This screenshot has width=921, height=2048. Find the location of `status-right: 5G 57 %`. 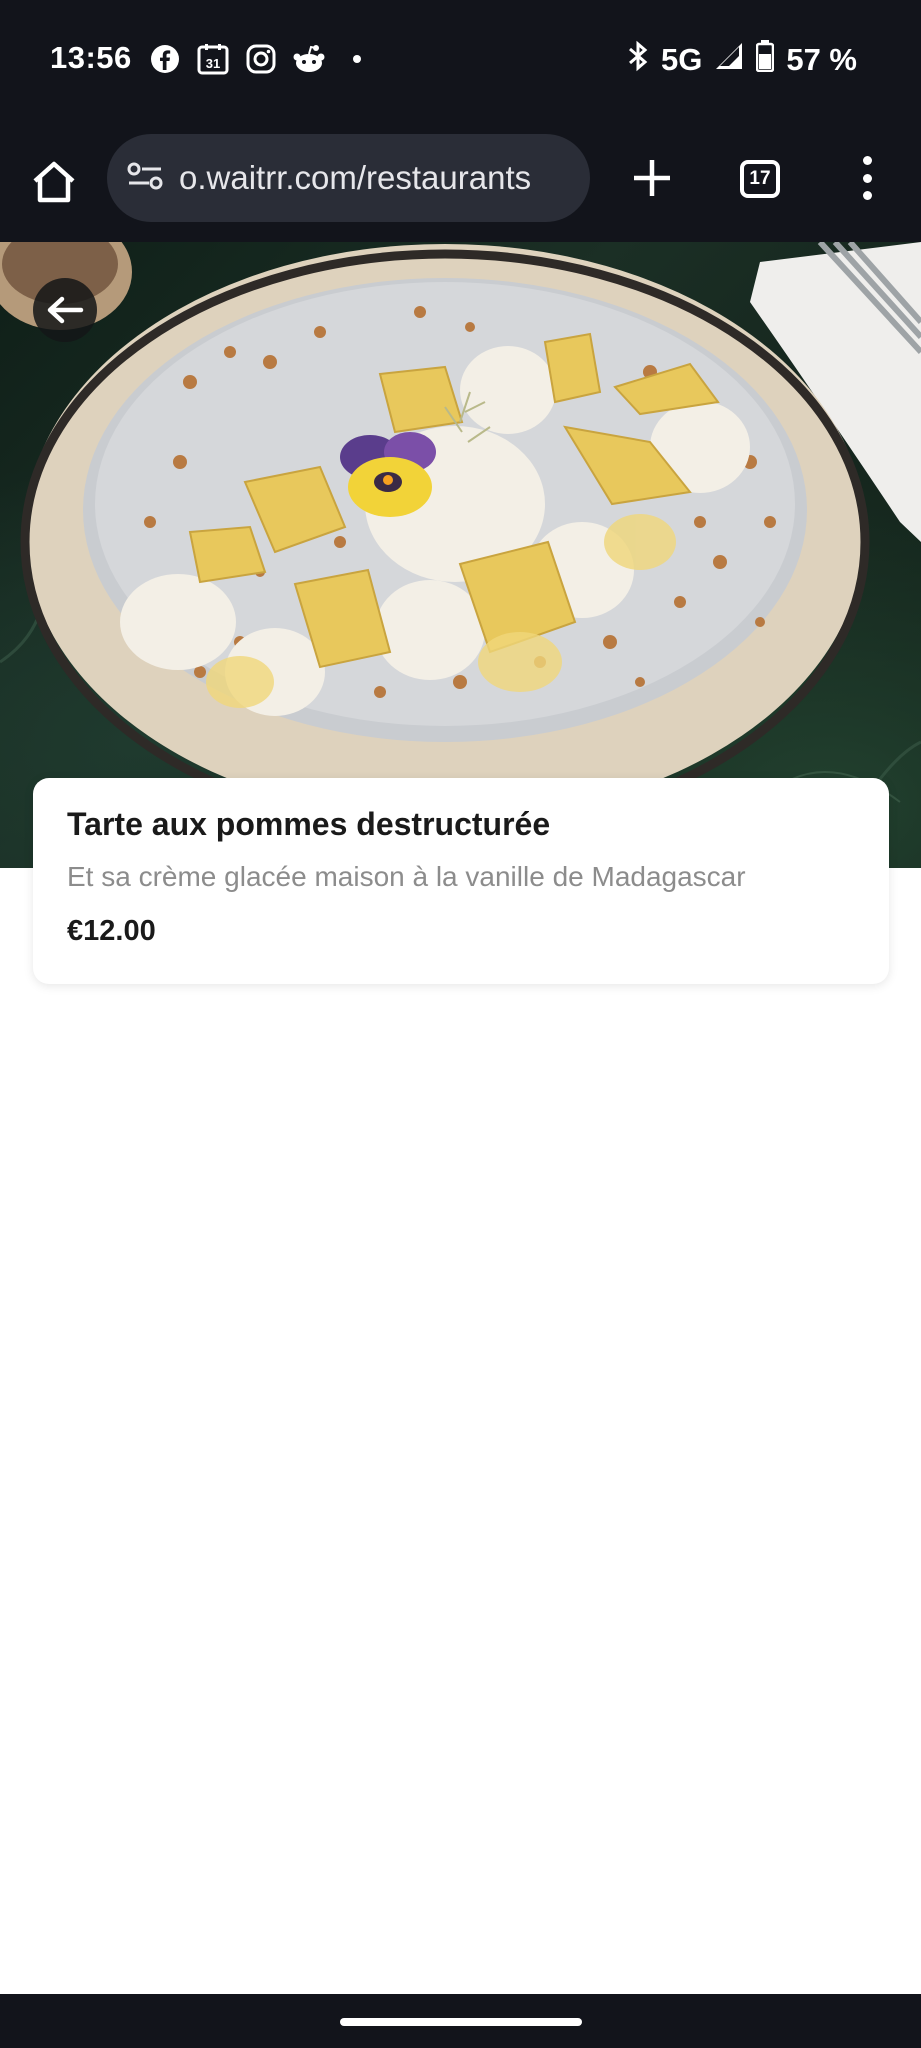

status-right: 5G 57 % is located at coordinates (742, 60).